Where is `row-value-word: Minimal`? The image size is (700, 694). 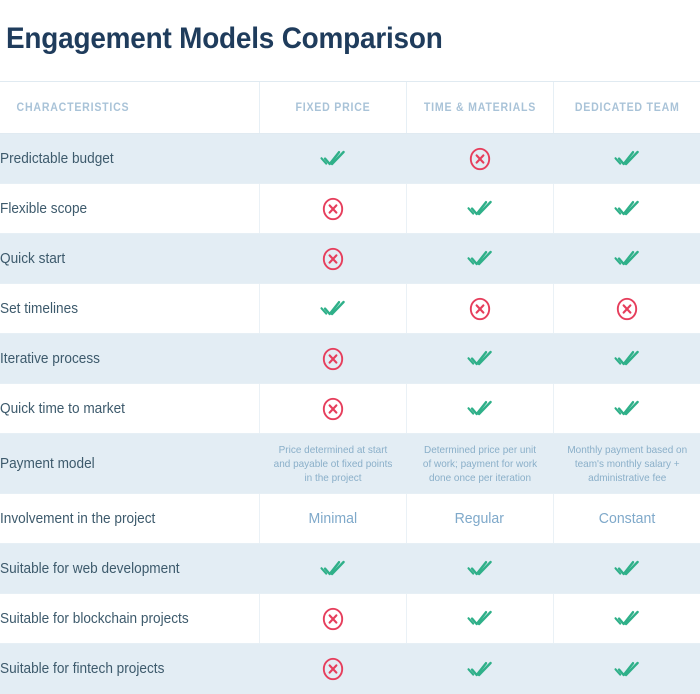
row-value-word: Minimal is located at coordinates (332, 518).